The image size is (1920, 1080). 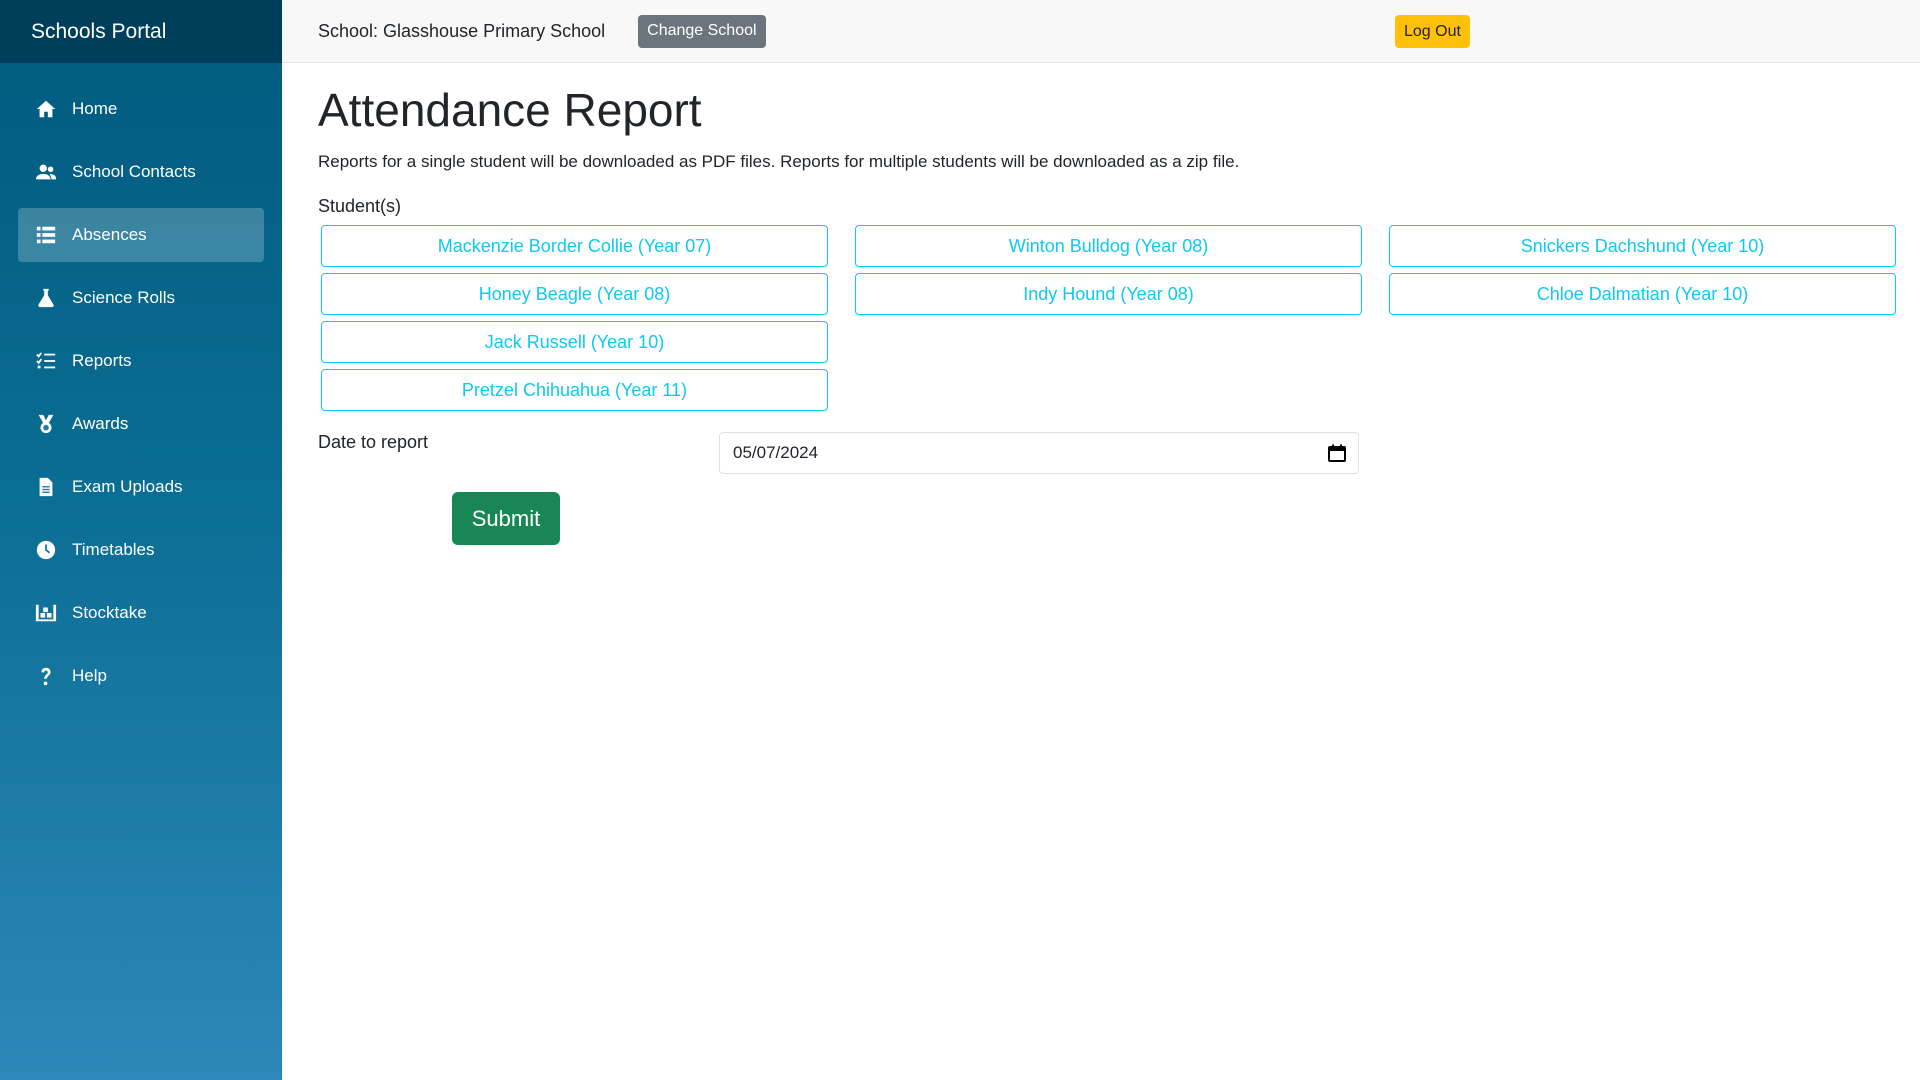 I want to click on student-button: Mackenzie Border Collie (Year 07), so click(x=574, y=246).